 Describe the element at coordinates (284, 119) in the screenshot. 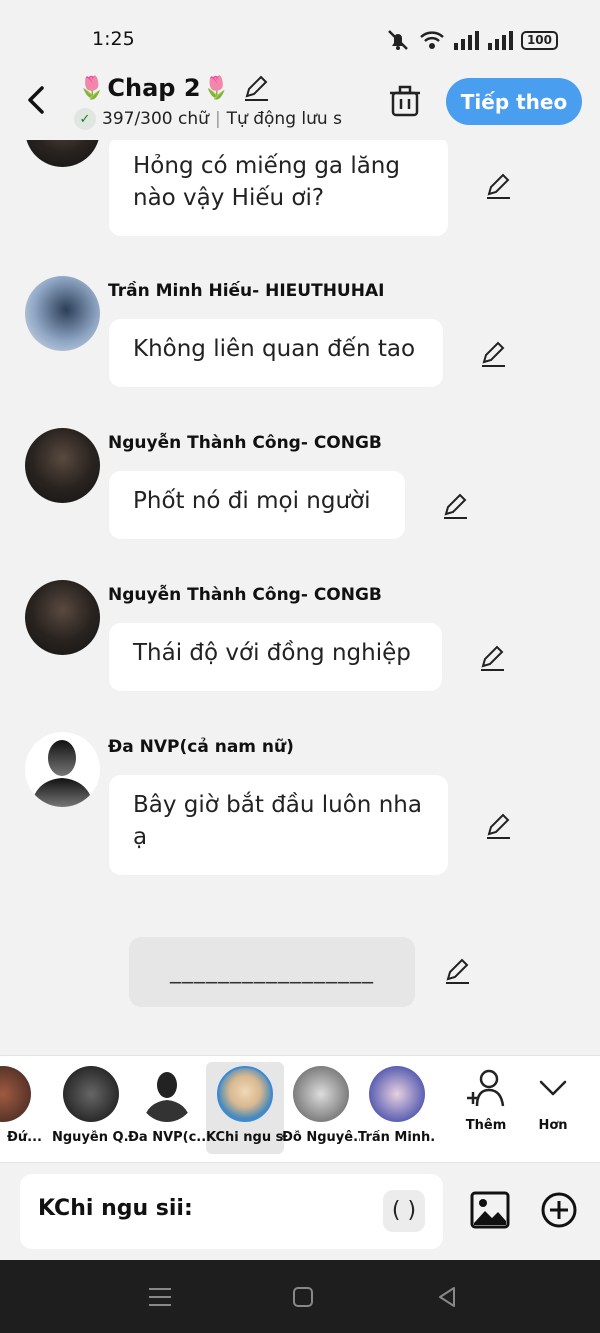

I see `autosave-status: Tự động lưu s` at that location.